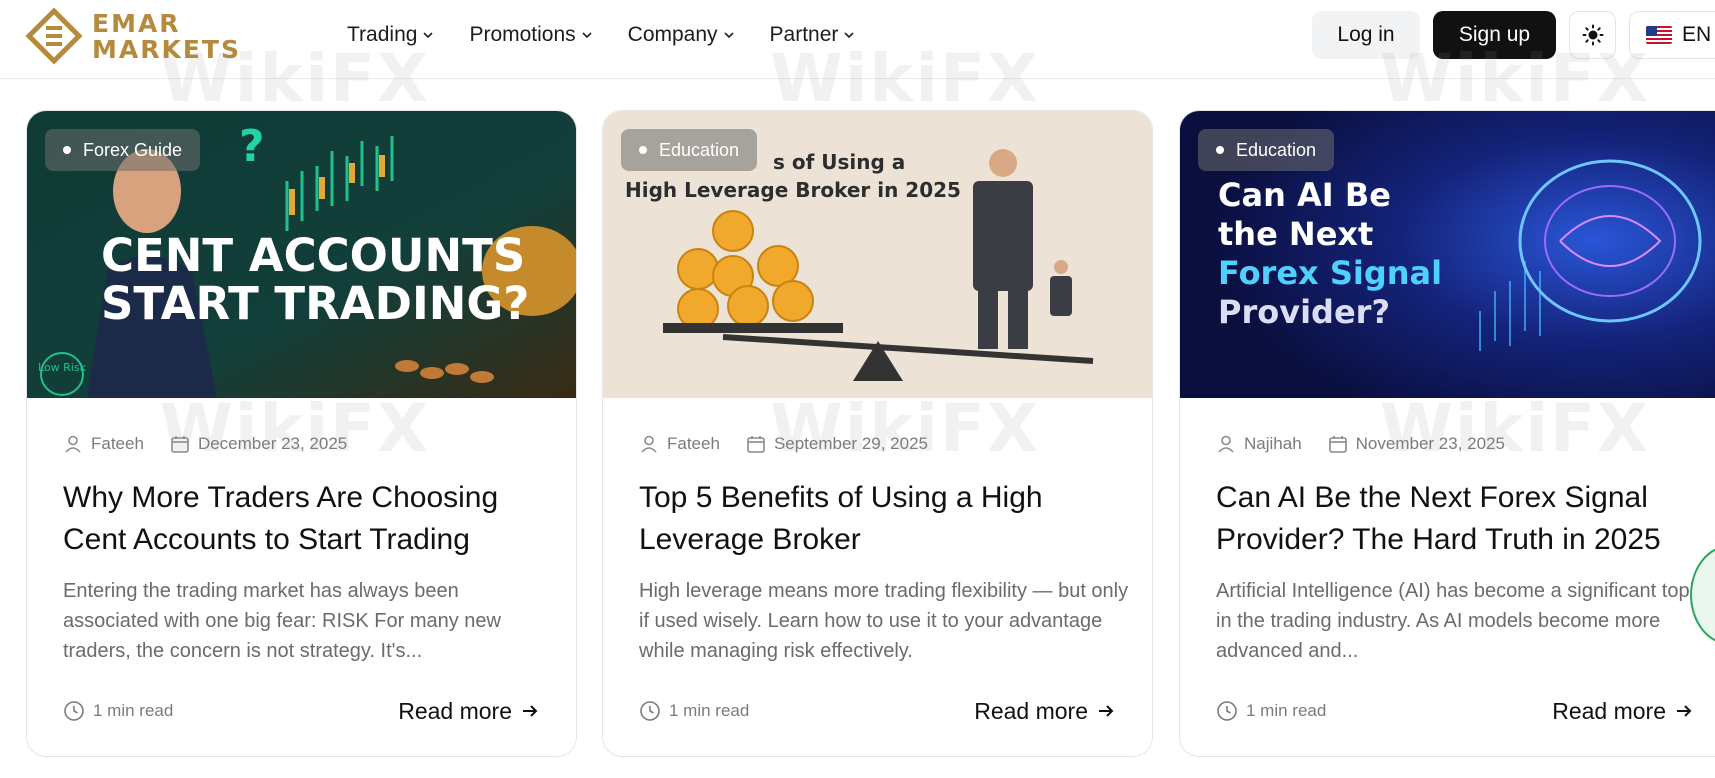 This screenshot has width=1715, height=778. I want to click on brand-logo: EMAR MARKETS, so click(132, 36).